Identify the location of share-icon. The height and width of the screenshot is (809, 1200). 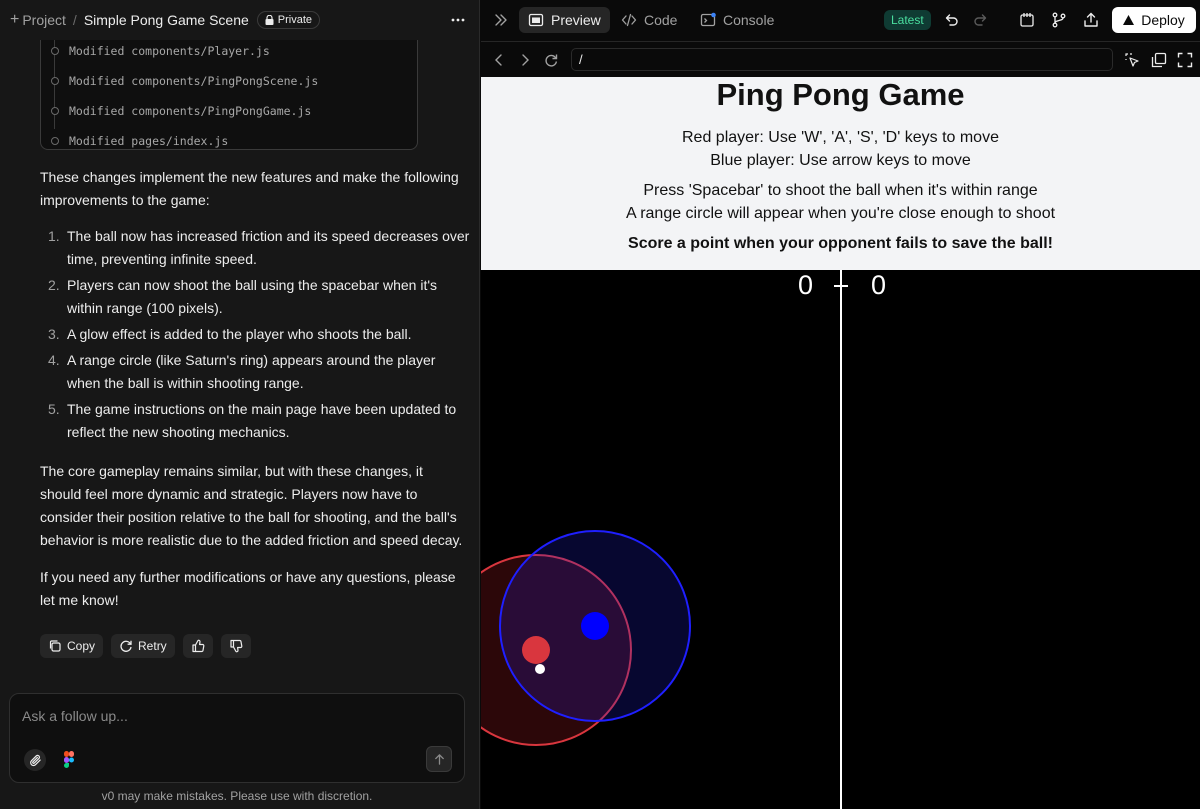
(1091, 20).